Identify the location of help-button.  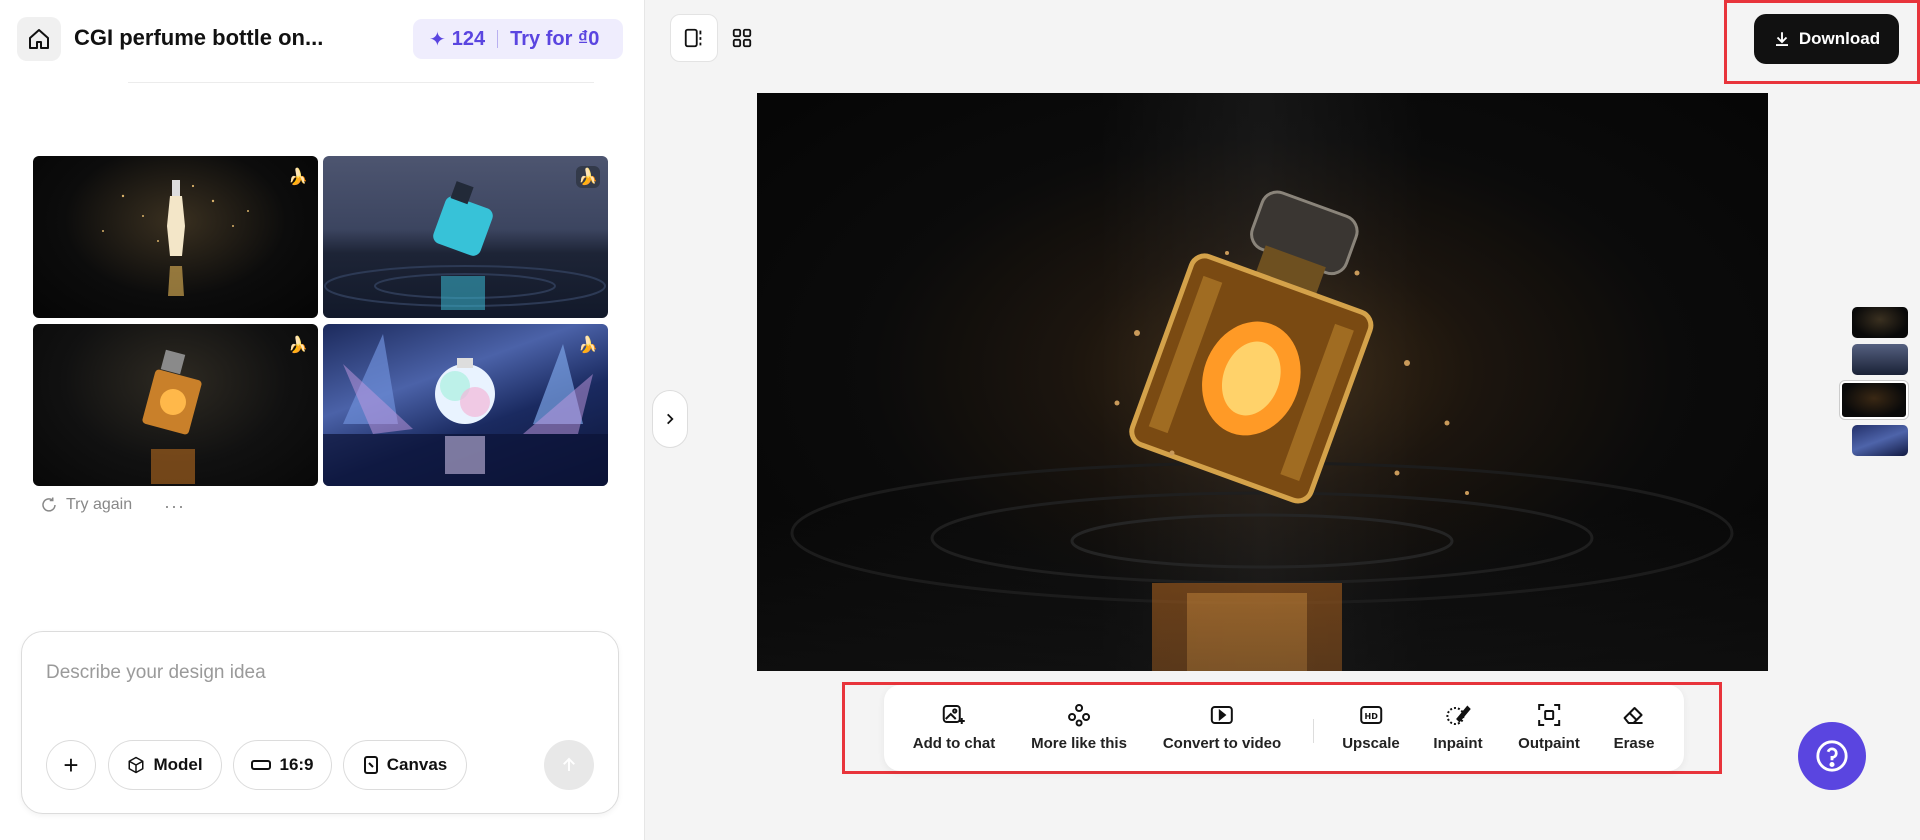
(1832, 756).